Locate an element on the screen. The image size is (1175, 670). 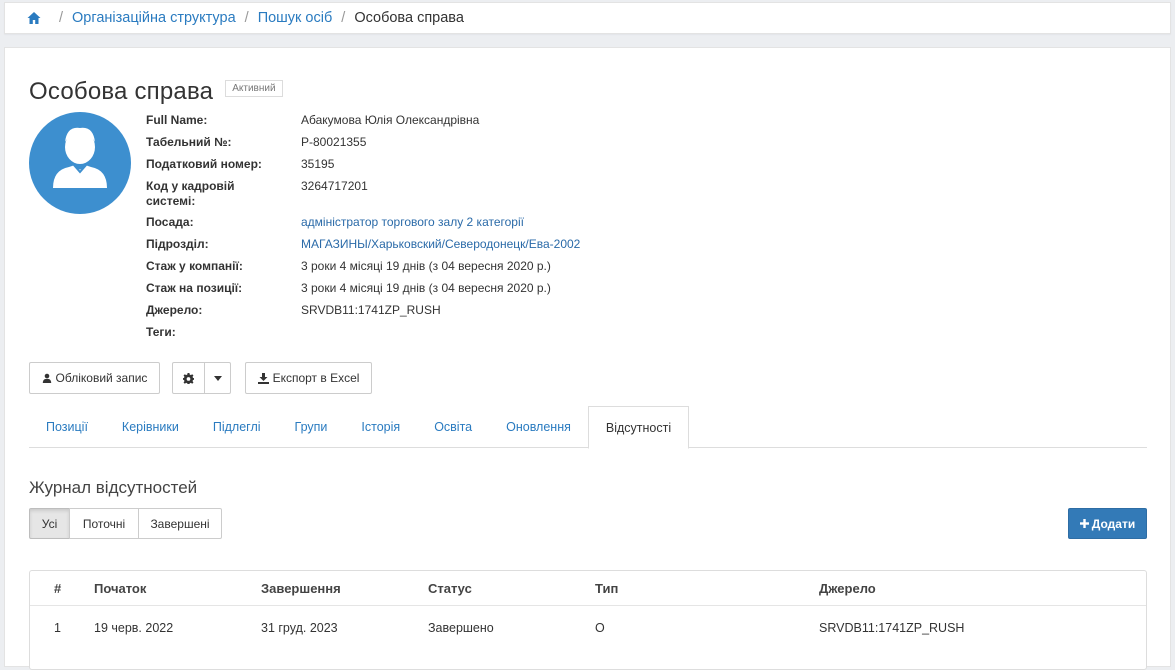
field-value: 35195 is located at coordinates (318, 164).